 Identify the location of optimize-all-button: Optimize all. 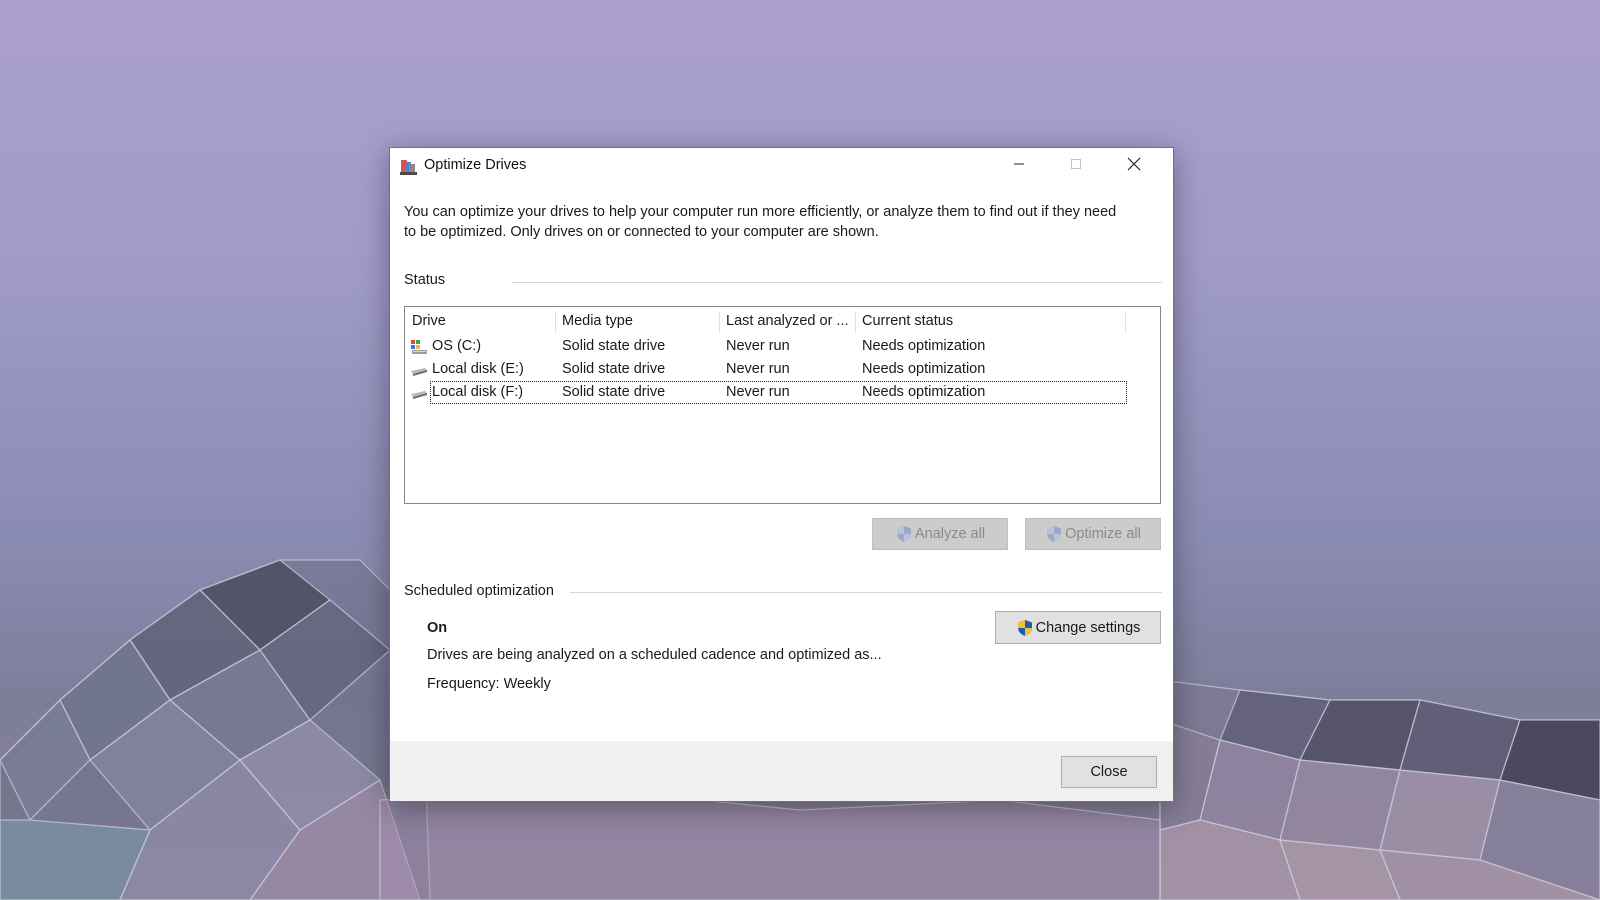
(1093, 534).